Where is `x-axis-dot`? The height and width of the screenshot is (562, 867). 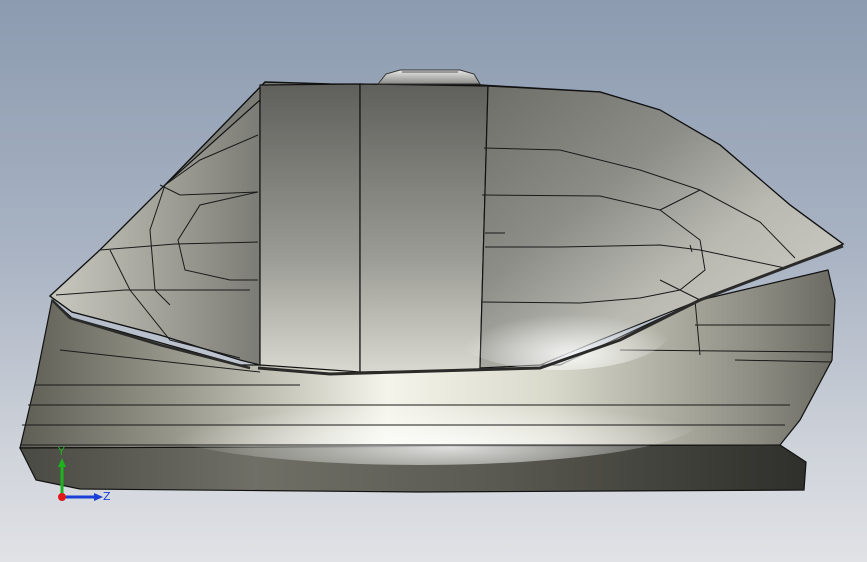 x-axis-dot is located at coordinates (62, 497).